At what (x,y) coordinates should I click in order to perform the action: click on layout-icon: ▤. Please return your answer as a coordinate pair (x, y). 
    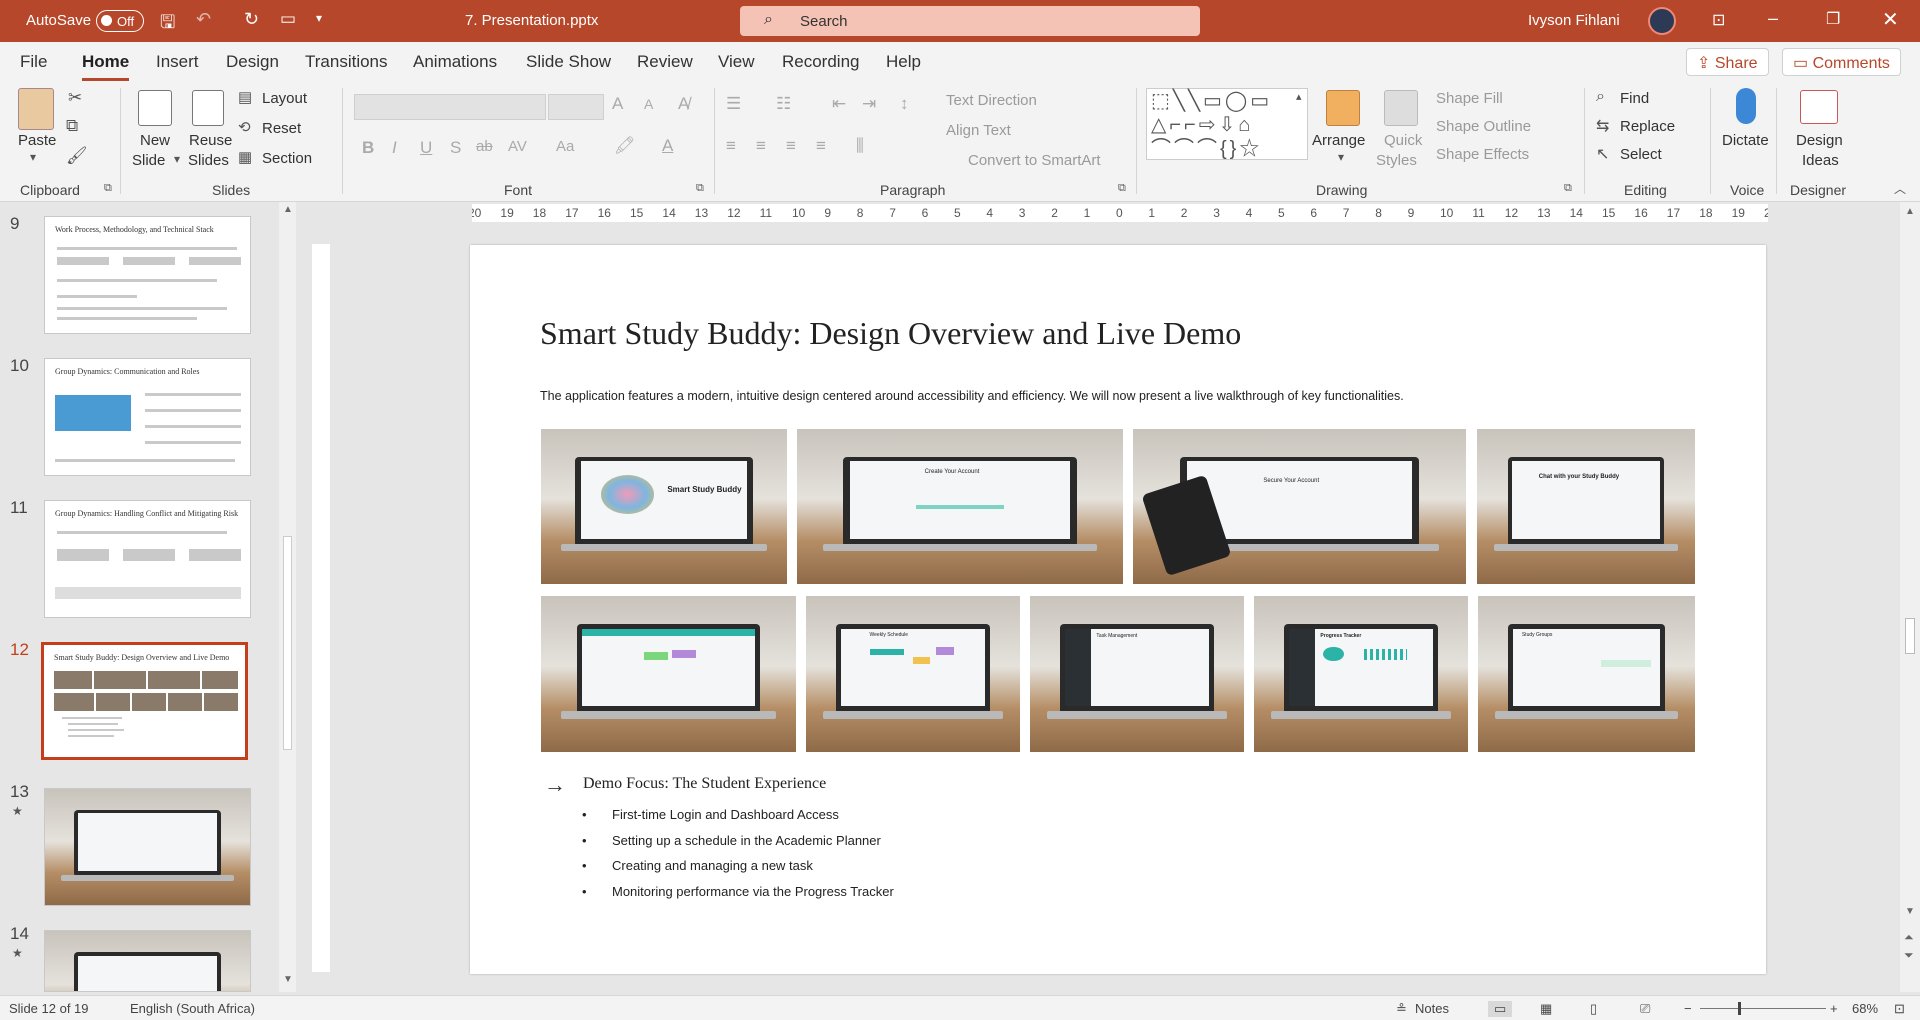
    Looking at the image, I should click on (245, 97).